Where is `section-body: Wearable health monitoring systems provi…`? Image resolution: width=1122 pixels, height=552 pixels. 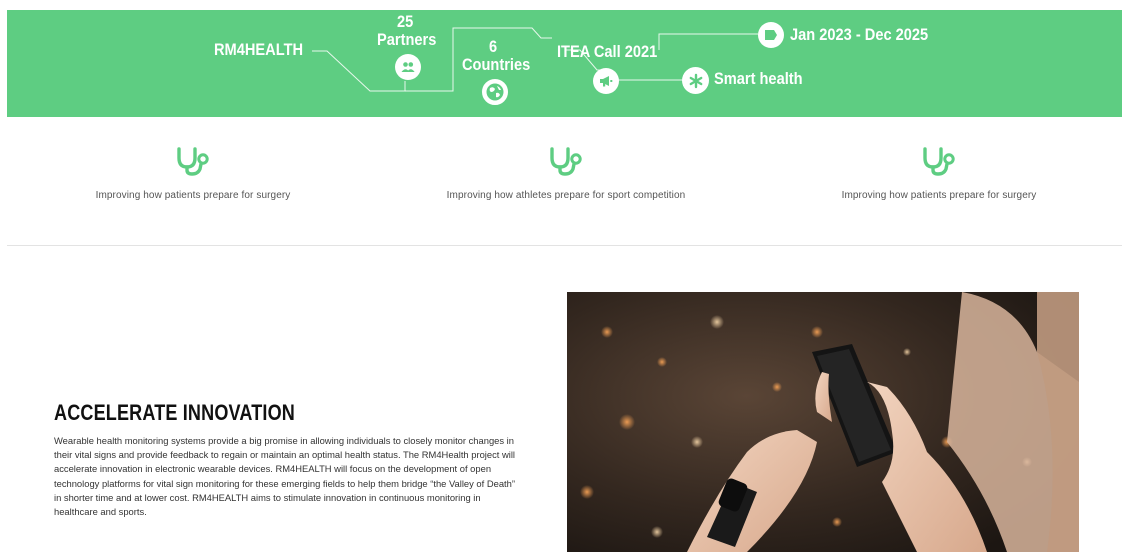 section-body: Wearable health monitoring systems provi… is located at coordinates (285, 476).